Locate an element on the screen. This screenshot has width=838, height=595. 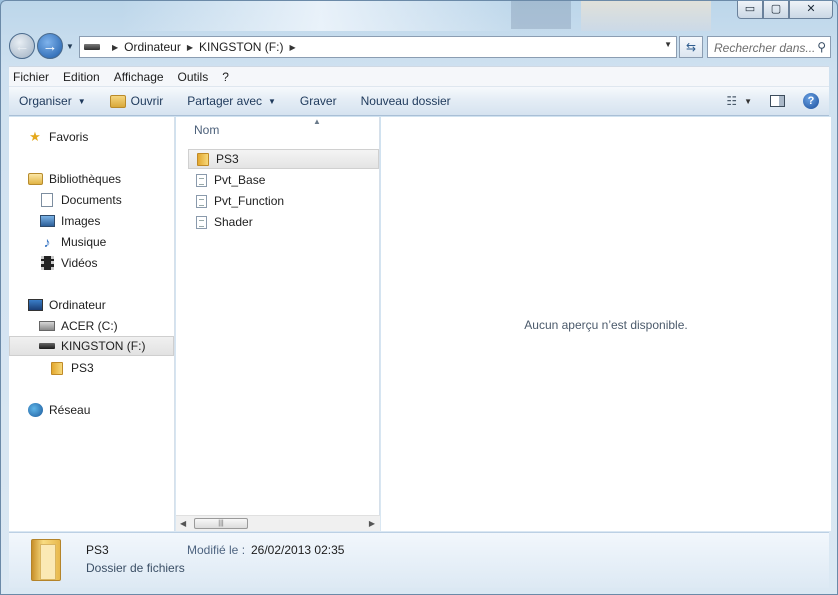
menu-edit: Edition is located at coordinates (81, 77).